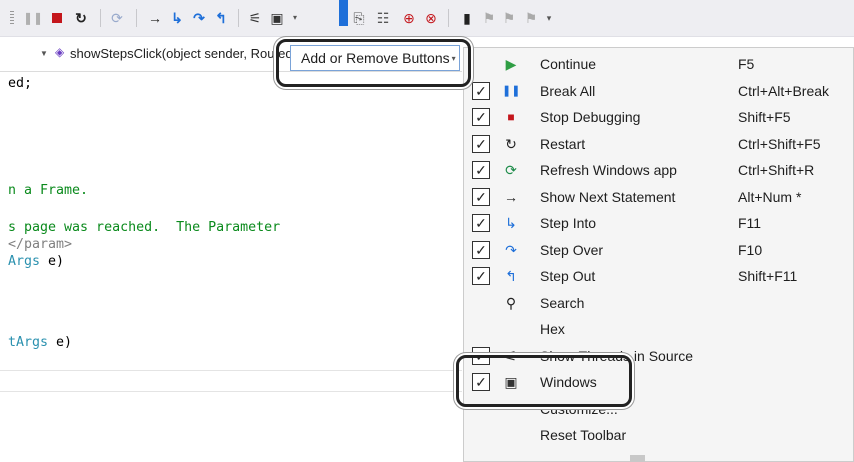 The width and height of the screenshot is (854, 462). I want to click on stop-icon: ■, so click(511, 117).